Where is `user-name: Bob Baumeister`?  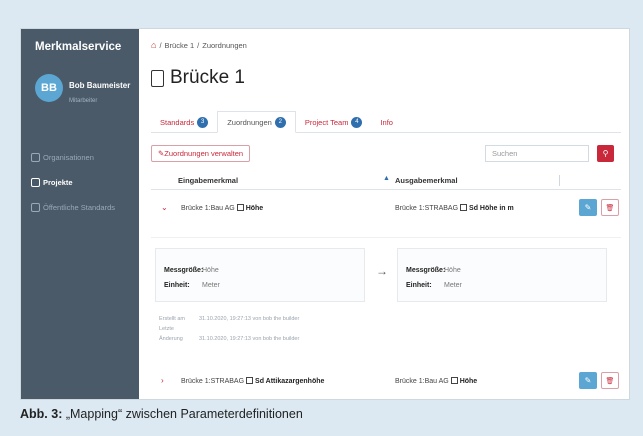 user-name: Bob Baumeister is located at coordinates (100, 85).